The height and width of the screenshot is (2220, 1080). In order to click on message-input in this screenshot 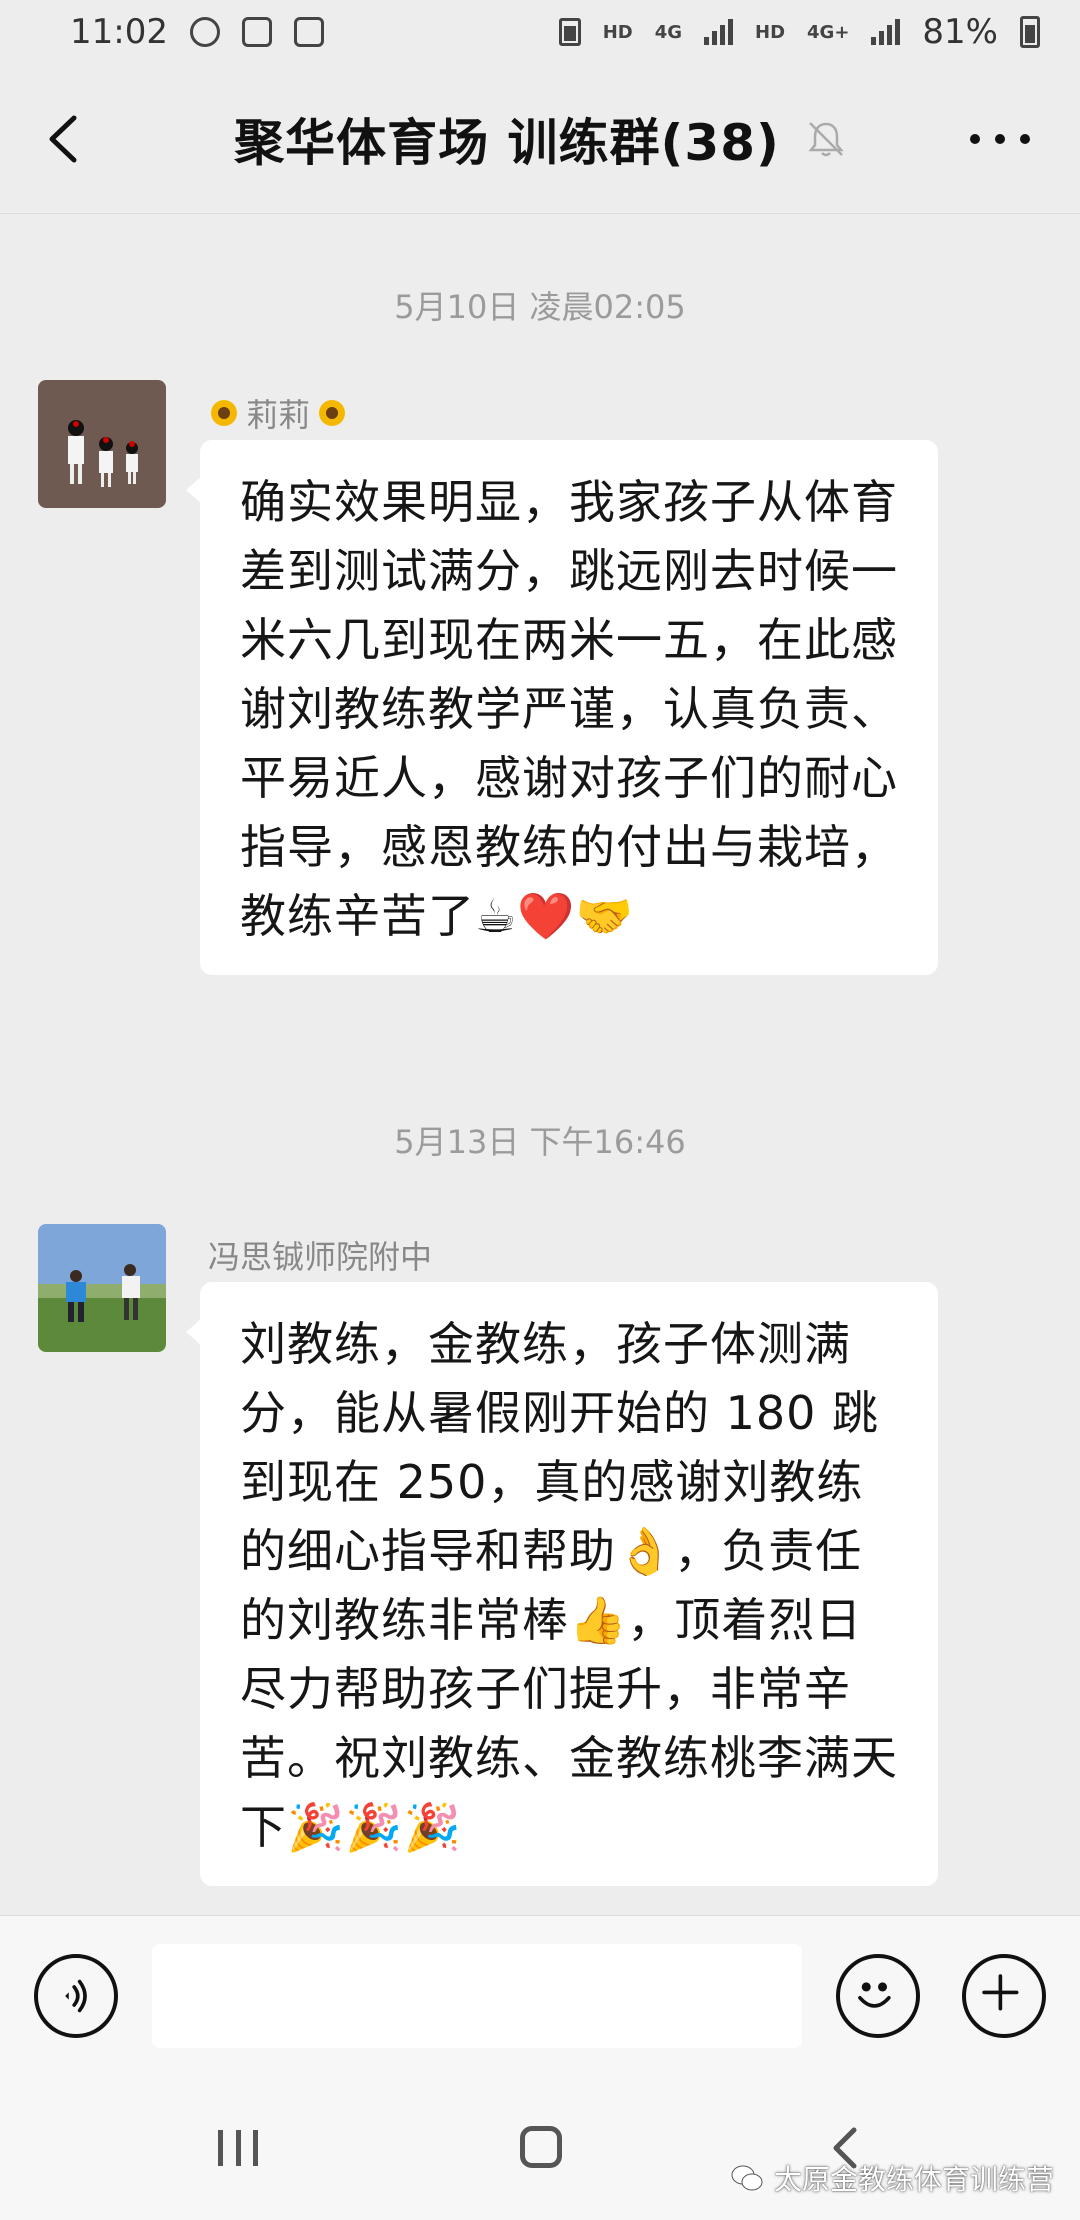, I will do `click(477, 1996)`.